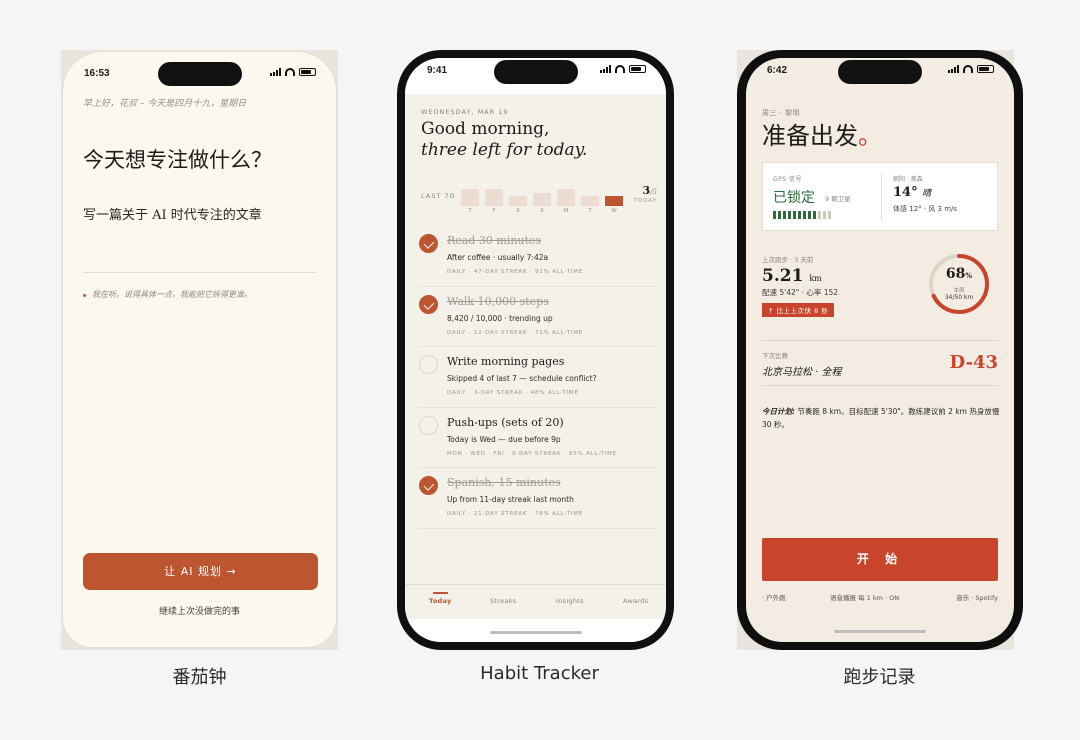 This screenshot has height=740, width=1080. Describe the element at coordinates (470, 211) in the screenshot. I see `week-day-label: T` at that location.